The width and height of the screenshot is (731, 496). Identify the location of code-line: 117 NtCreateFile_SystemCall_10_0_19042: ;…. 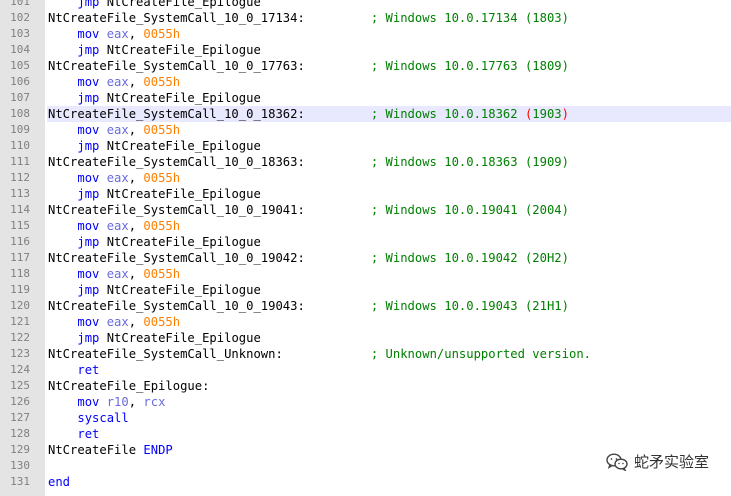
(365, 258).